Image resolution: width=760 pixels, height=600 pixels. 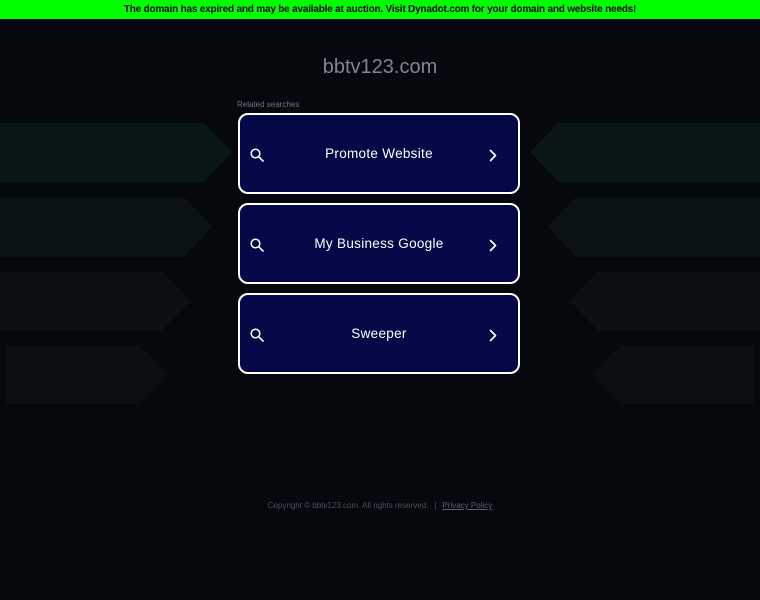 I want to click on related-searches-label: Related searches, so click(x=268, y=104).